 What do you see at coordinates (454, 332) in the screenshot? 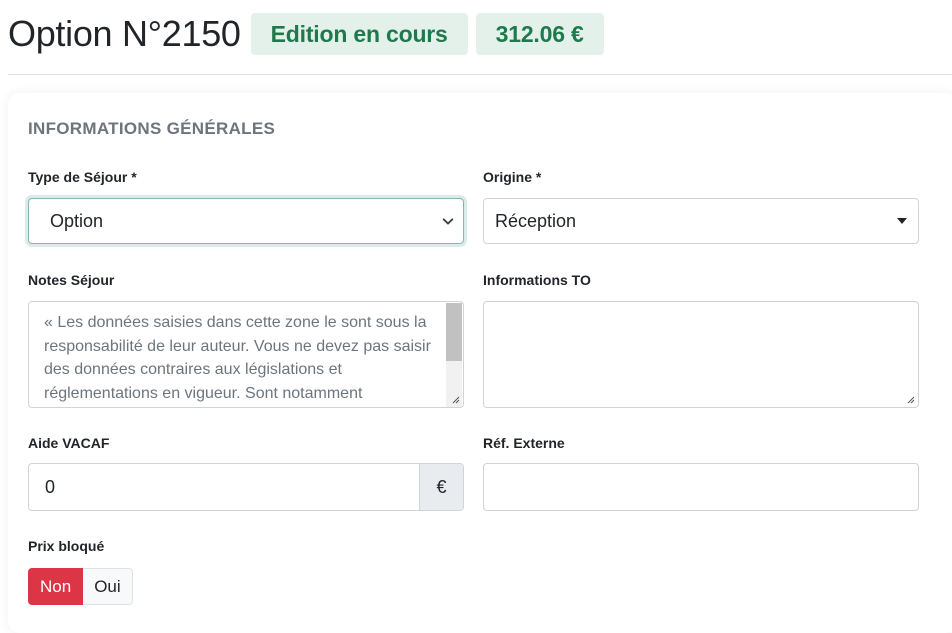
I see `notes-scroll-thumb` at bounding box center [454, 332].